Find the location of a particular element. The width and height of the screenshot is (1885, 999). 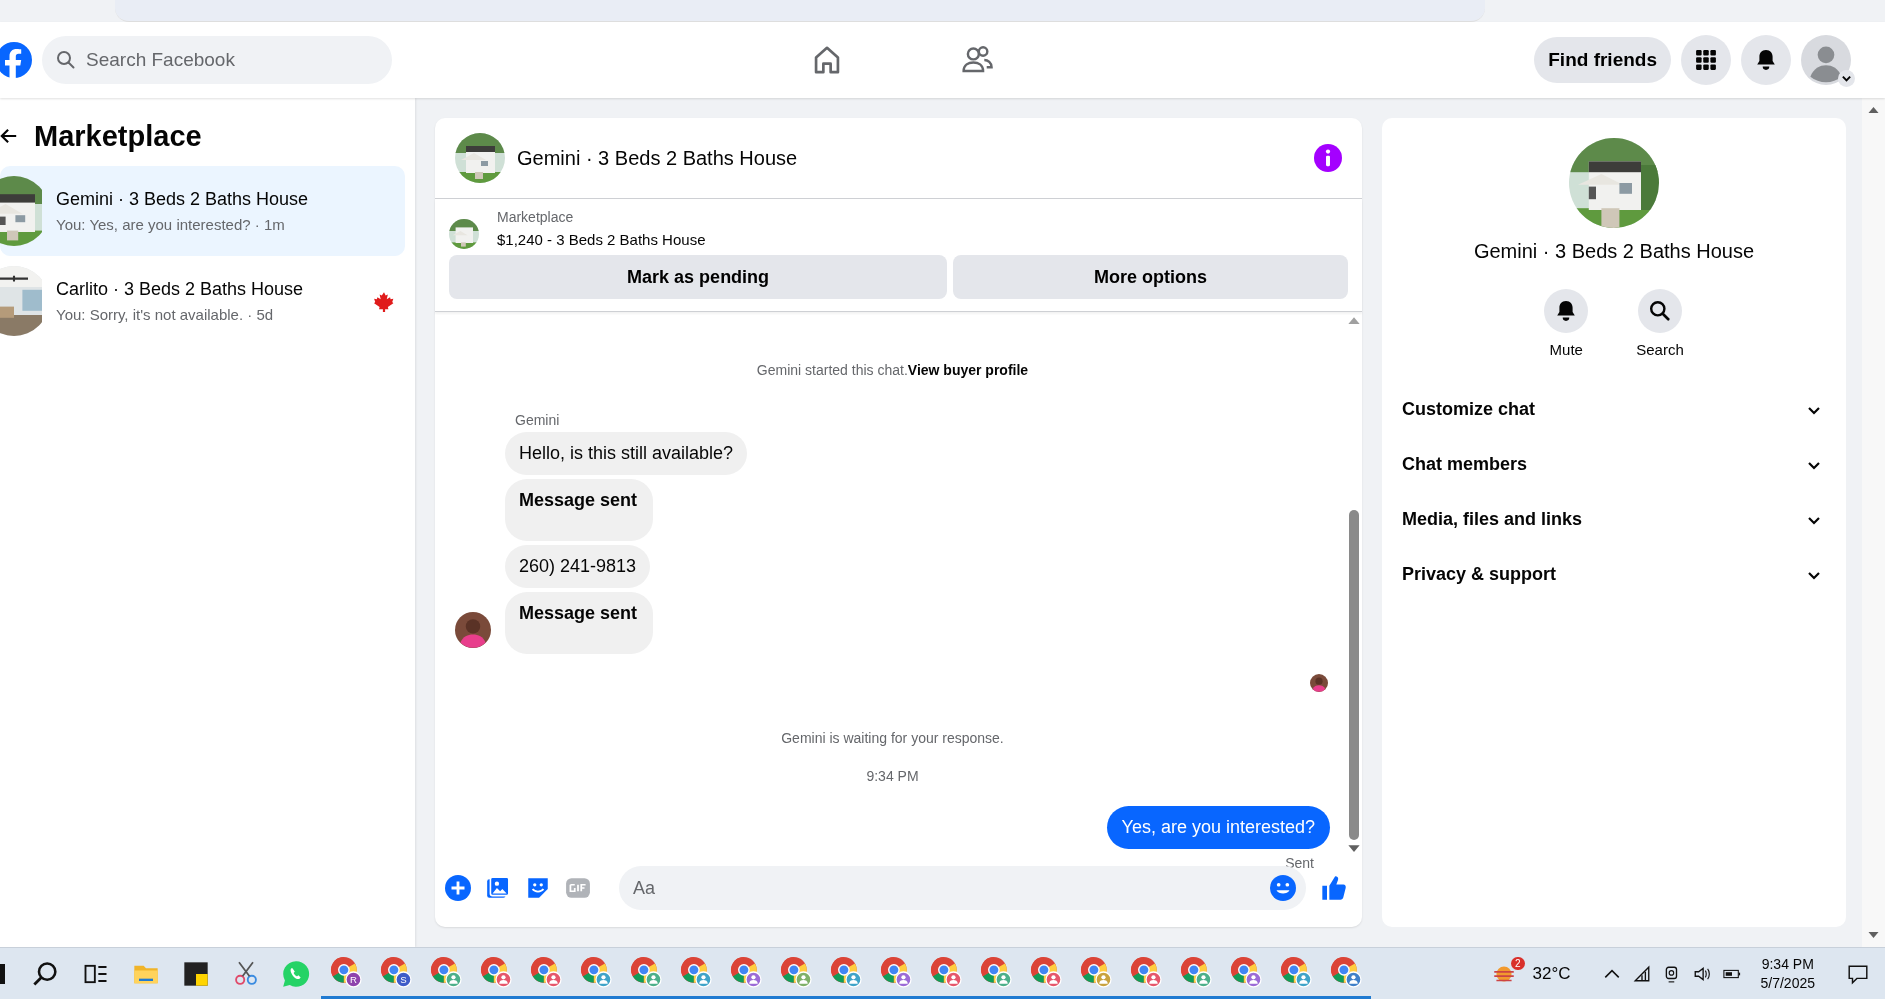

buyer-profile-link: View buyer profile is located at coordinates (968, 370).